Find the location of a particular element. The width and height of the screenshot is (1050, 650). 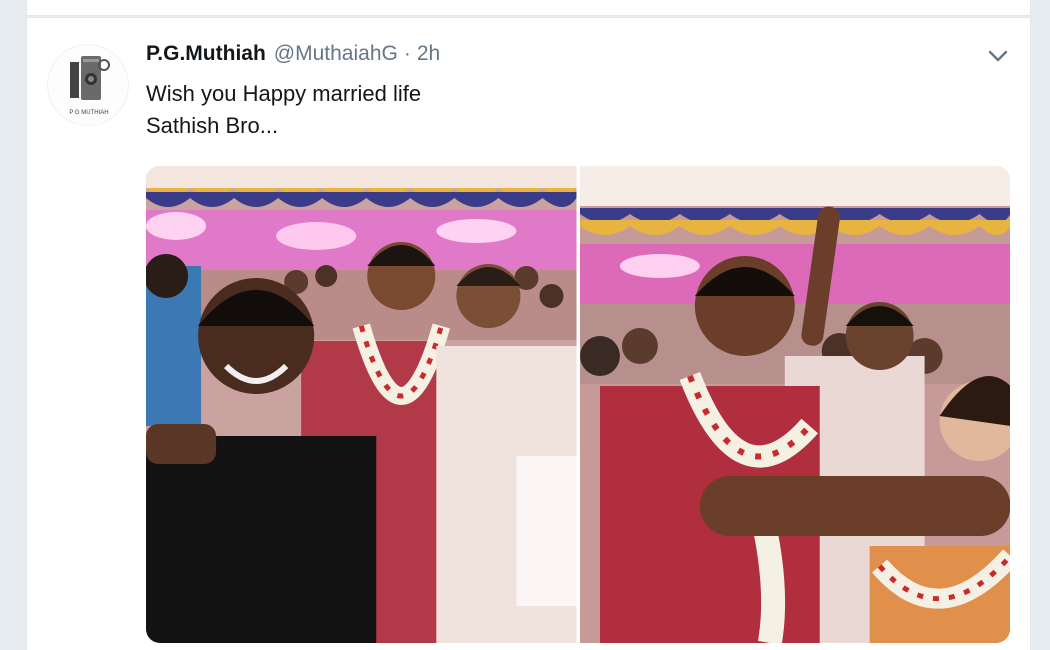

avatar-caption: P G MUTHIAH is located at coordinates (88, 113).